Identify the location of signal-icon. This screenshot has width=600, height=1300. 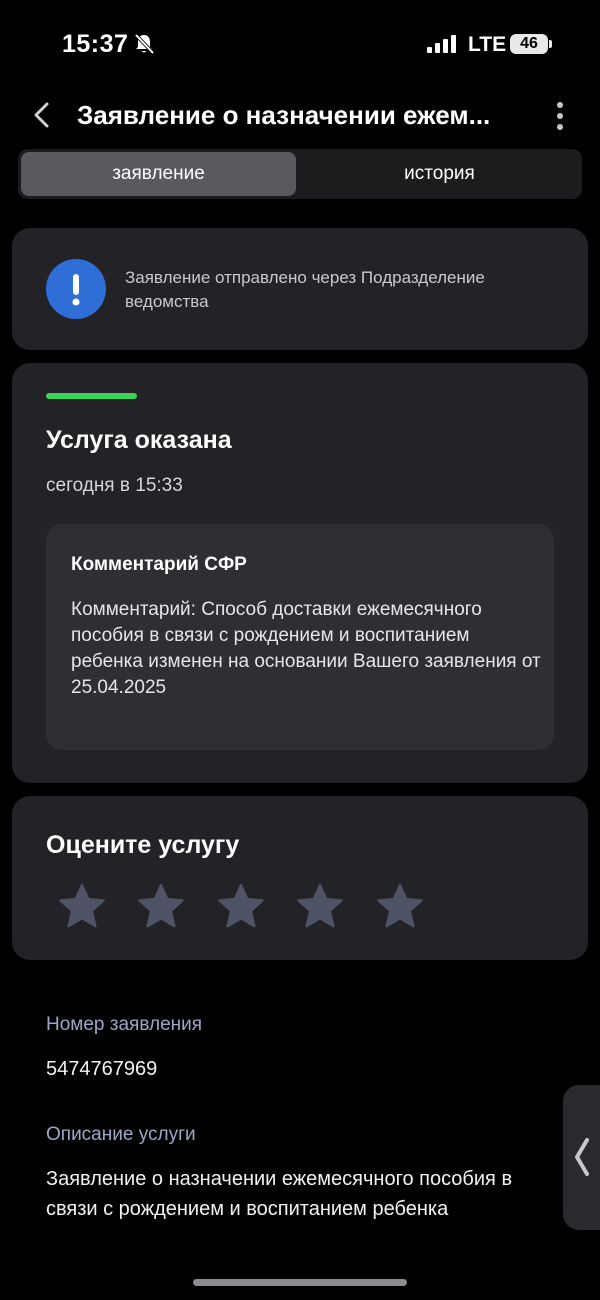
(442, 46).